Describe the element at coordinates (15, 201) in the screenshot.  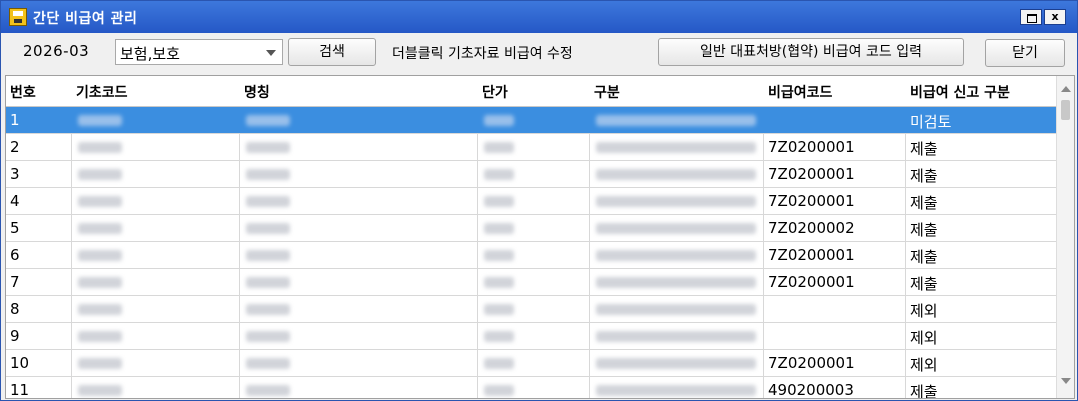
I see `row-number: 4` at that location.